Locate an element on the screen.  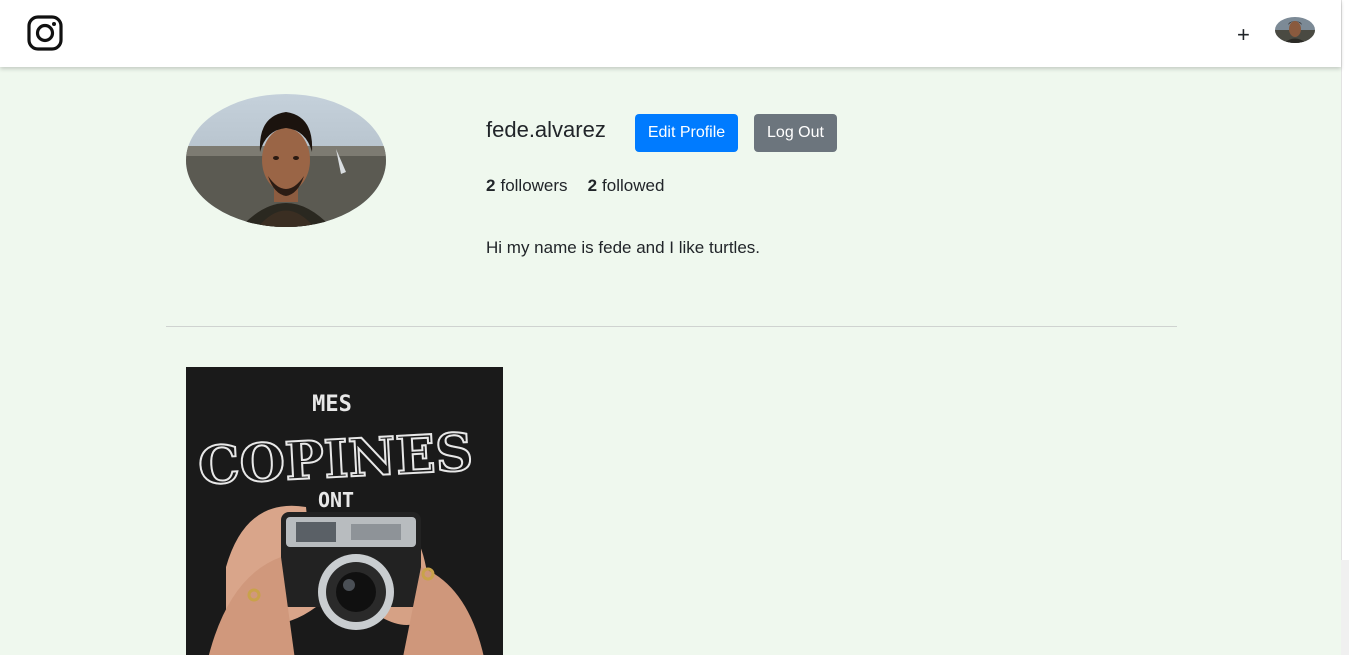
followers-stat: 2 followers is located at coordinates (527, 186).